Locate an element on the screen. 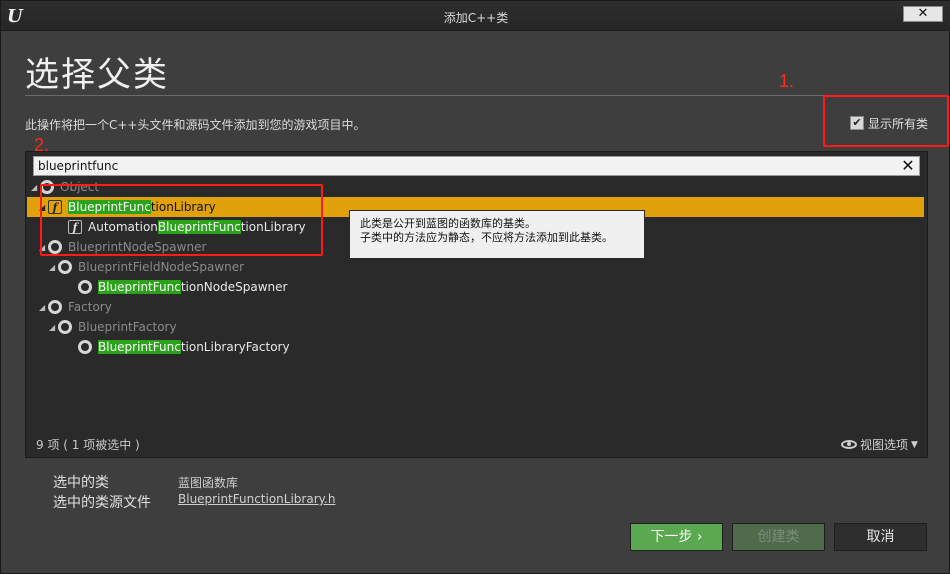 The height and width of the screenshot is (574, 950). next-button-label: 下一步 is located at coordinates (671, 537).